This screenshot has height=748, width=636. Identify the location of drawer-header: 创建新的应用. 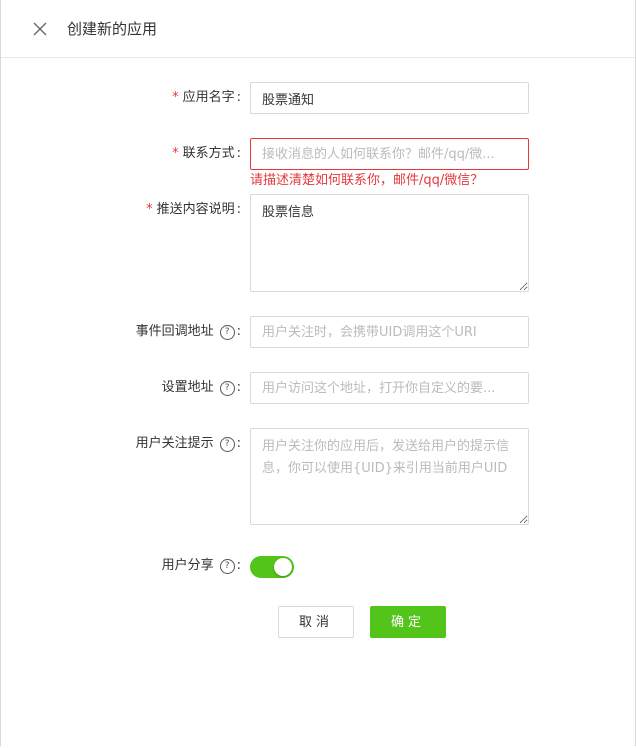
(318, 29).